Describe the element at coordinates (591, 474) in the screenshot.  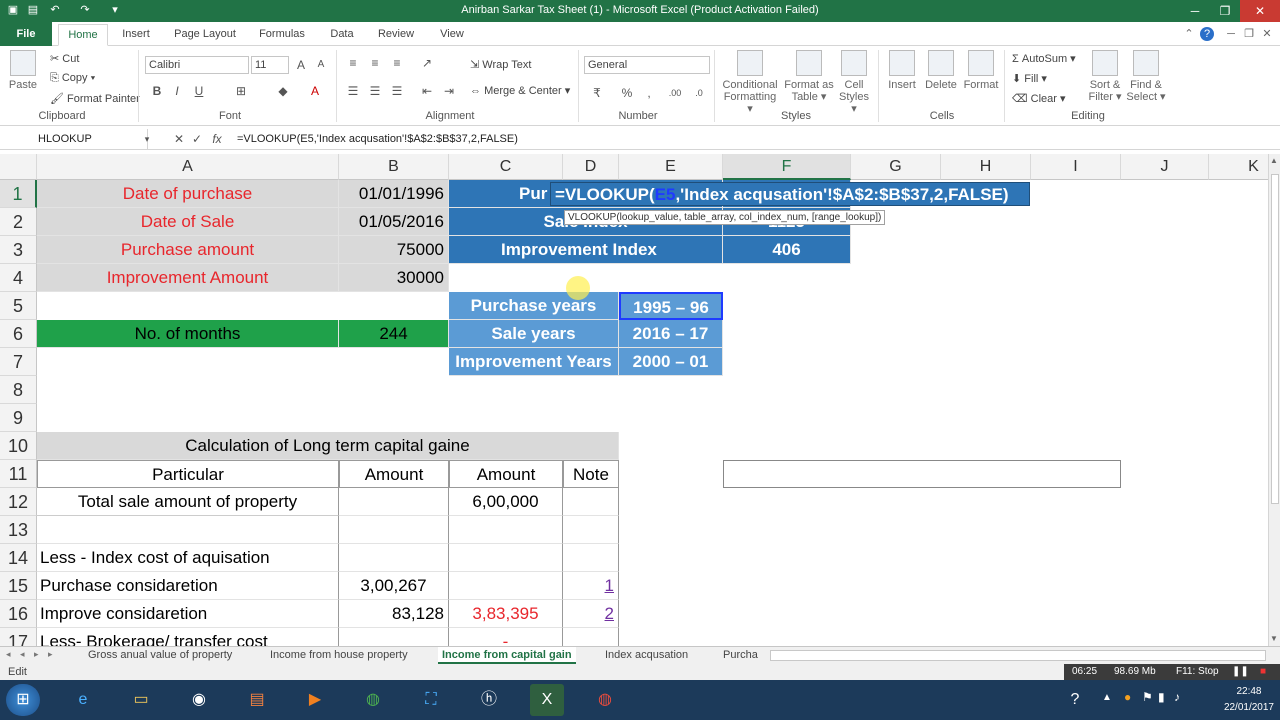
I see `cell-d11: Note` at that location.